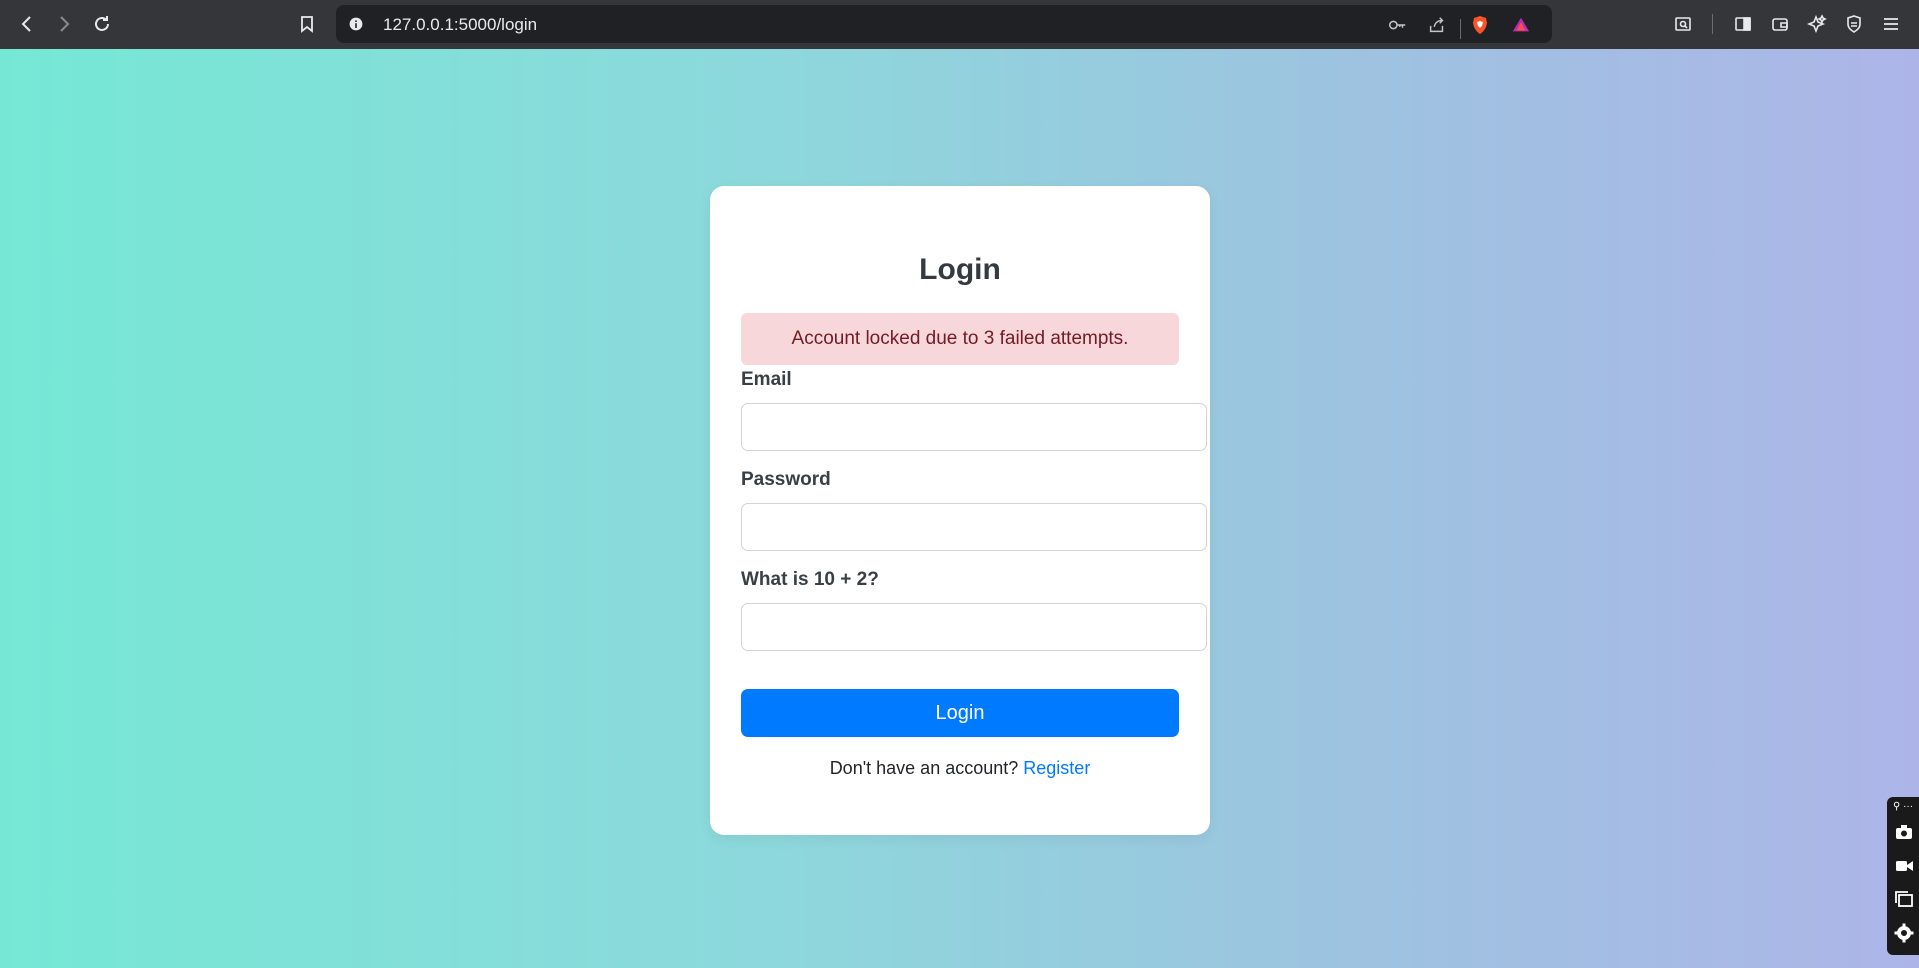 This screenshot has height=968, width=1919. What do you see at coordinates (356, 24) in the screenshot?
I see `site-info-icon` at bounding box center [356, 24].